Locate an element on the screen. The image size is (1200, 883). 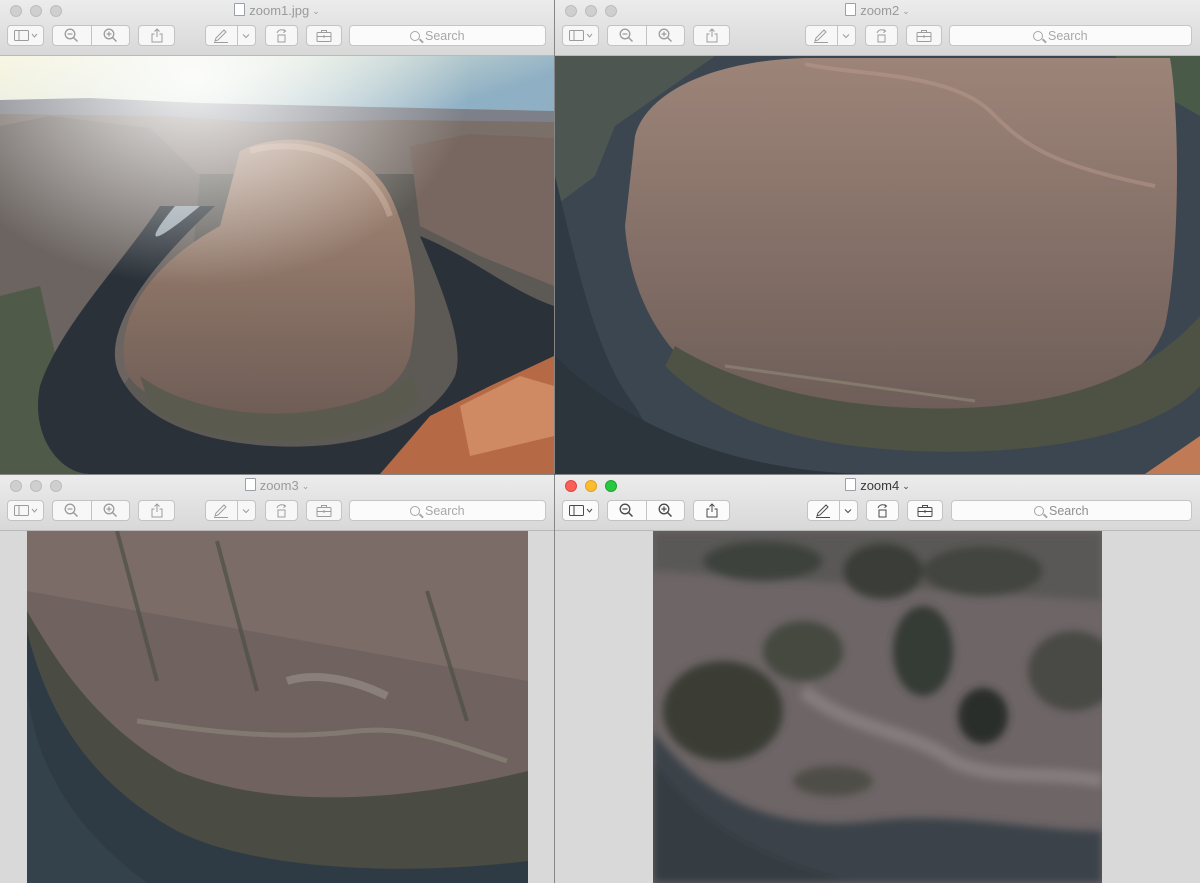
titlebar: zoom3 ⌄ is located at coordinates (277, 503).